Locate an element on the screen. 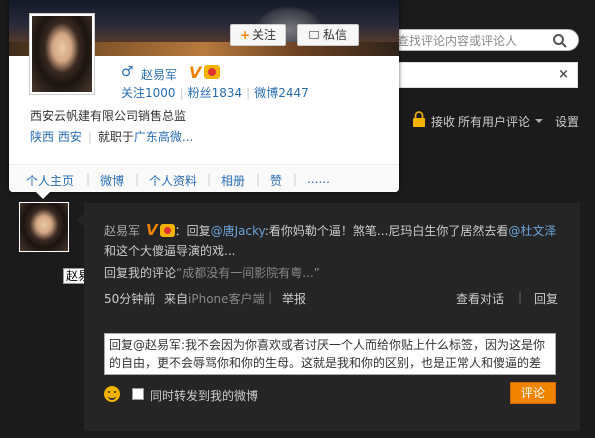 This screenshot has height=438, width=595. comment-timestamp: 50分钟前 is located at coordinates (130, 299).